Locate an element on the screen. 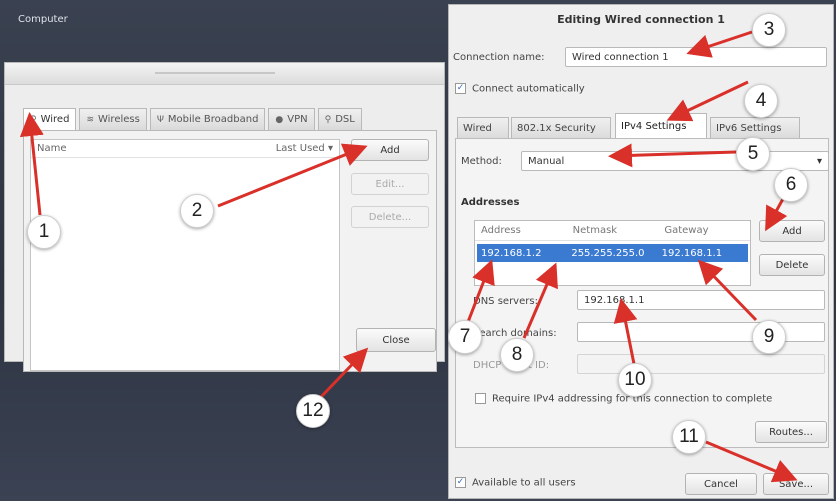 Image resolution: width=836 pixels, height=501 pixels. callout-12: 12 is located at coordinates (313, 411).